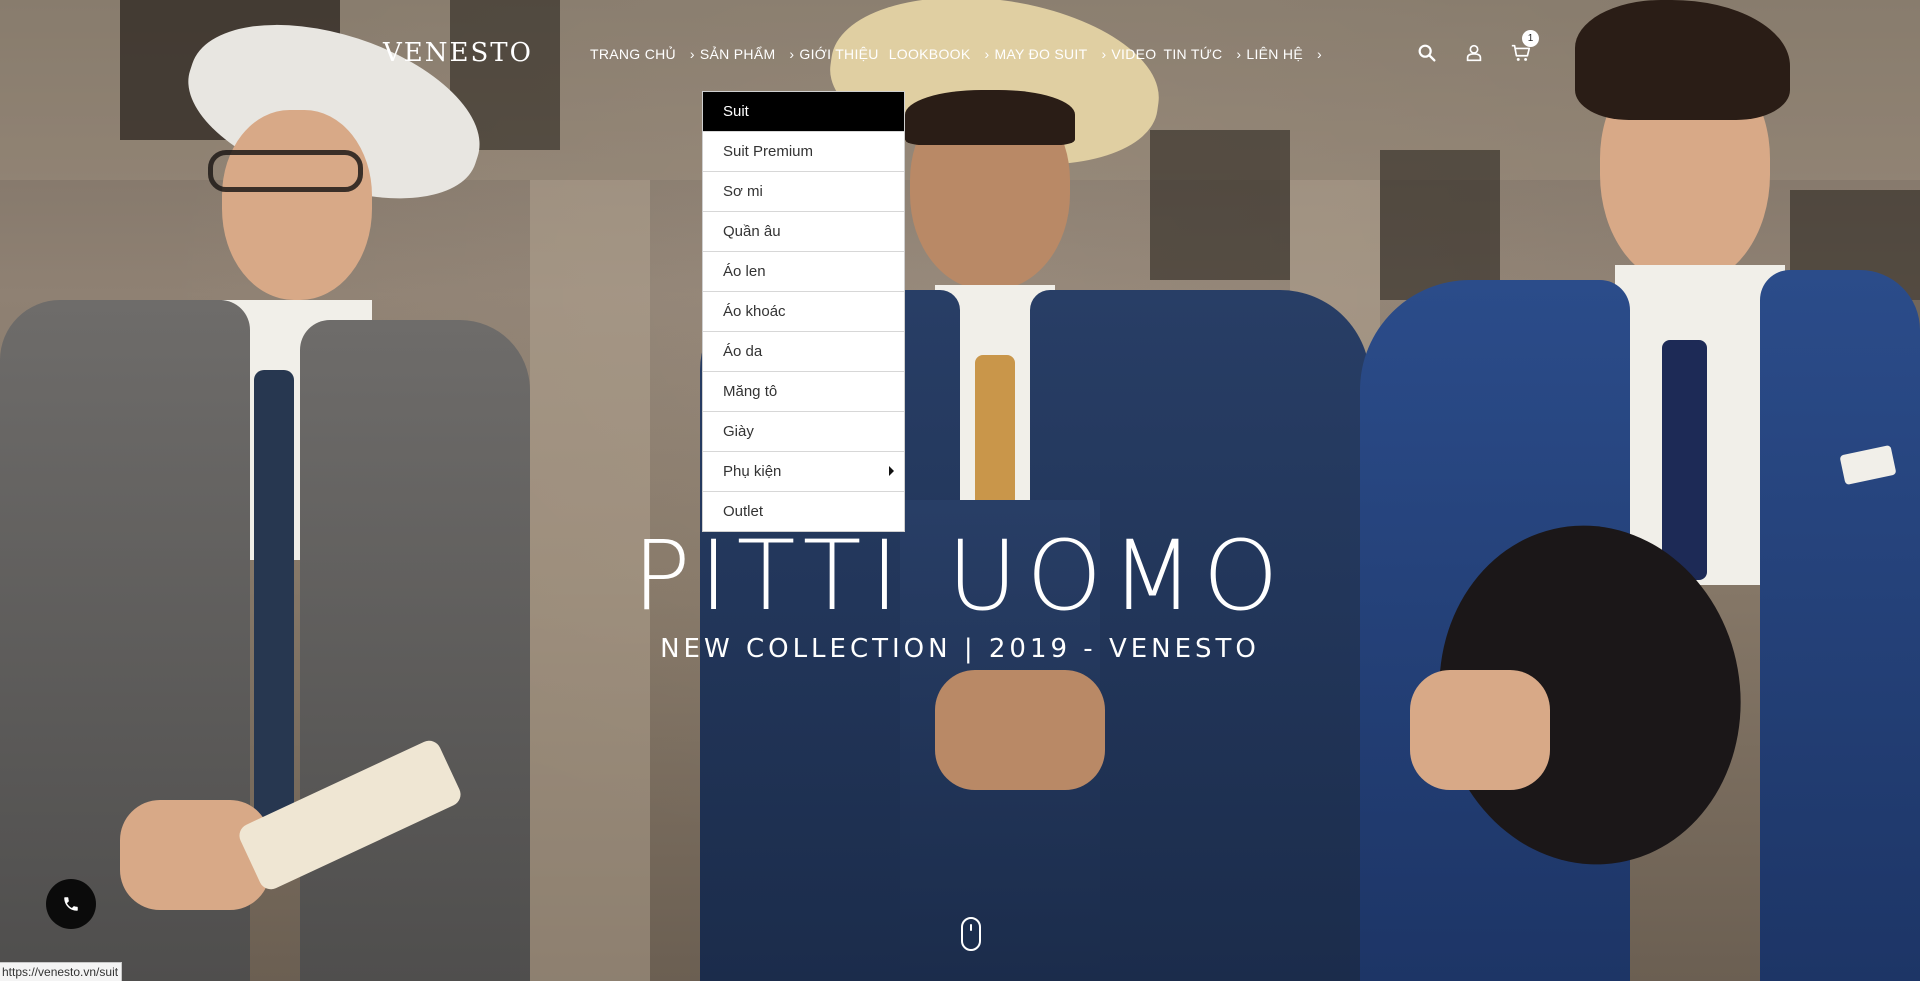 This screenshot has width=1920, height=981. Describe the element at coordinates (929, 54) in the screenshot. I see `nav-item-label: LOOKBOOK` at that location.